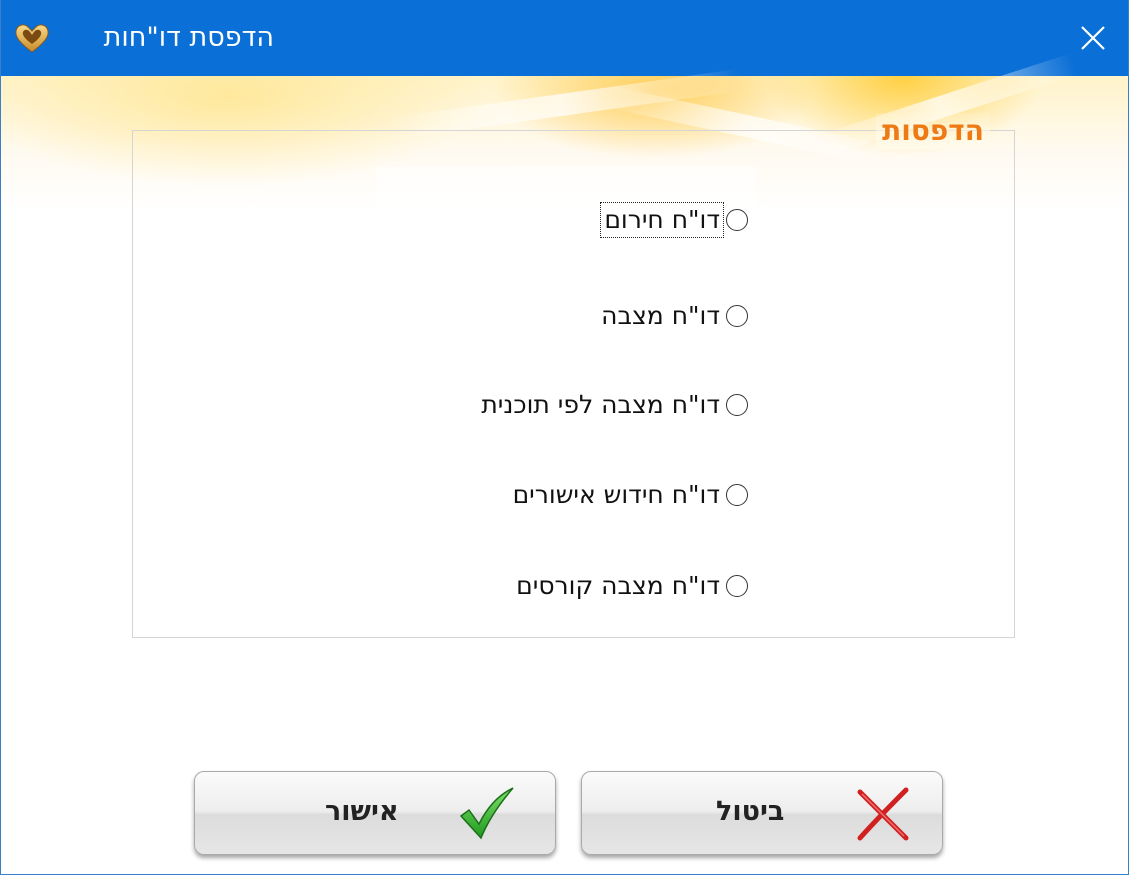 The height and width of the screenshot is (876, 1129). Describe the element at coordinates (188, 37) in the screenshot. I see `window-title: הדפסת דו"חות` at that location.